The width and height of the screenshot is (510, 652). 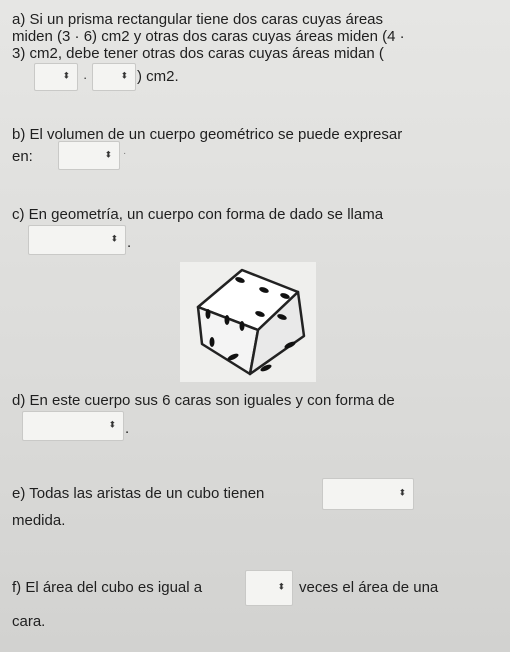 I want to click on question-a-suffix: ) cm2., so click(x=158, y=76).